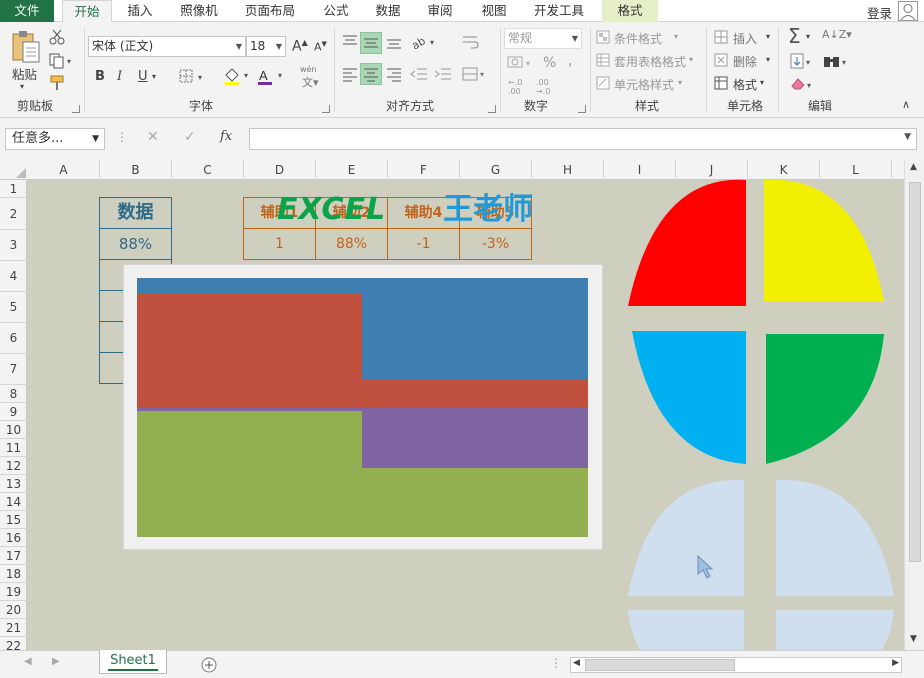 The image size is (924, 678). I want to click on prev-sheet-icon: ◀, so click(28, 661).